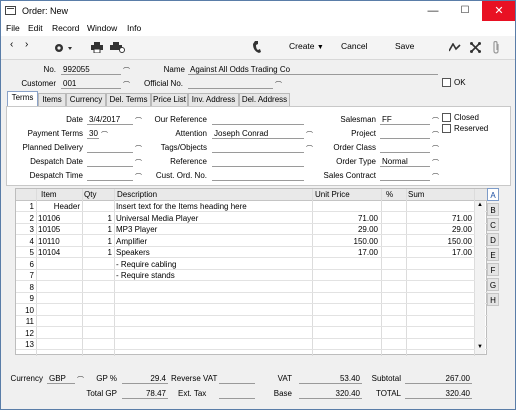  Describe the element at coordinates (258, 161) in the screenshot. I see `reference-field` at that location.